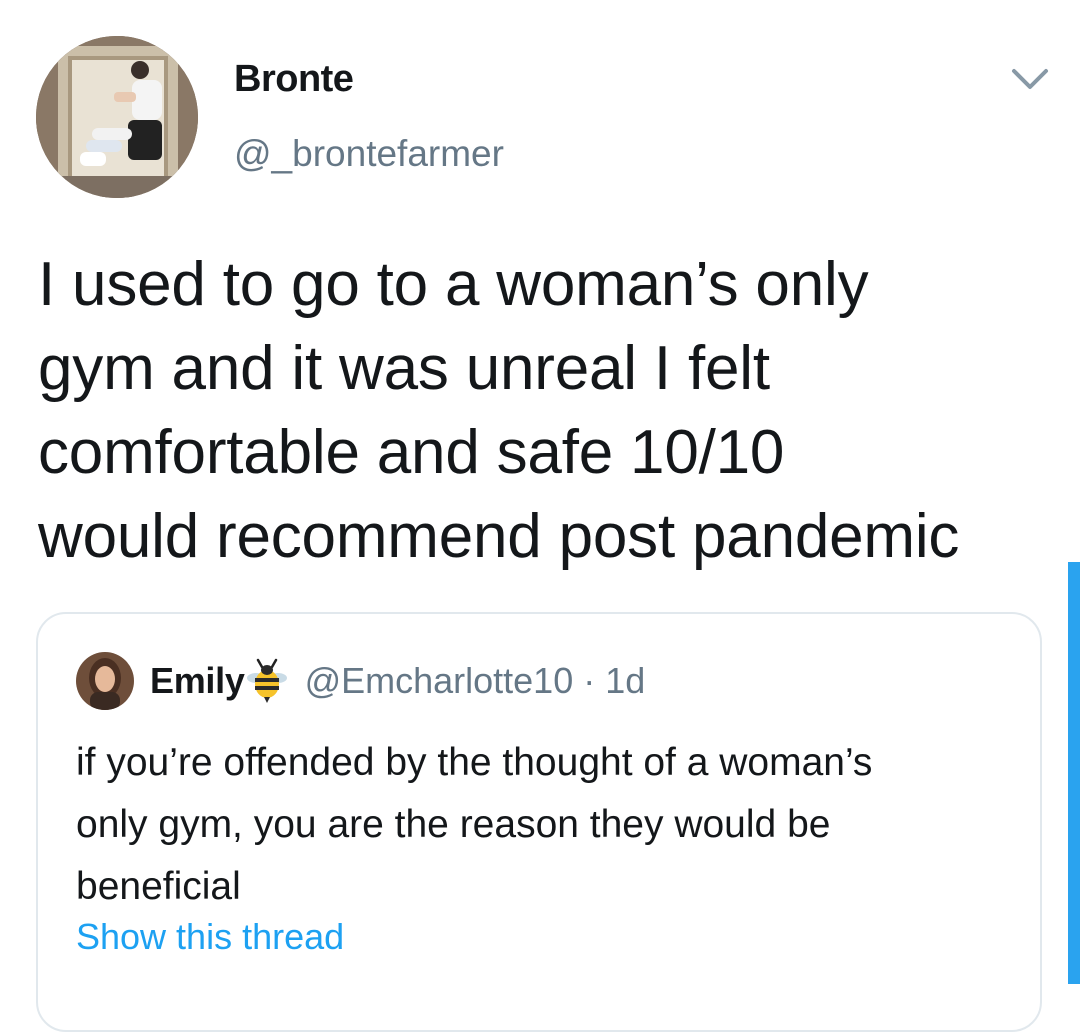 The height and width of the screenshot is (1032, 1080). I want to click on chevron-down-icon, so click(1030, 79).